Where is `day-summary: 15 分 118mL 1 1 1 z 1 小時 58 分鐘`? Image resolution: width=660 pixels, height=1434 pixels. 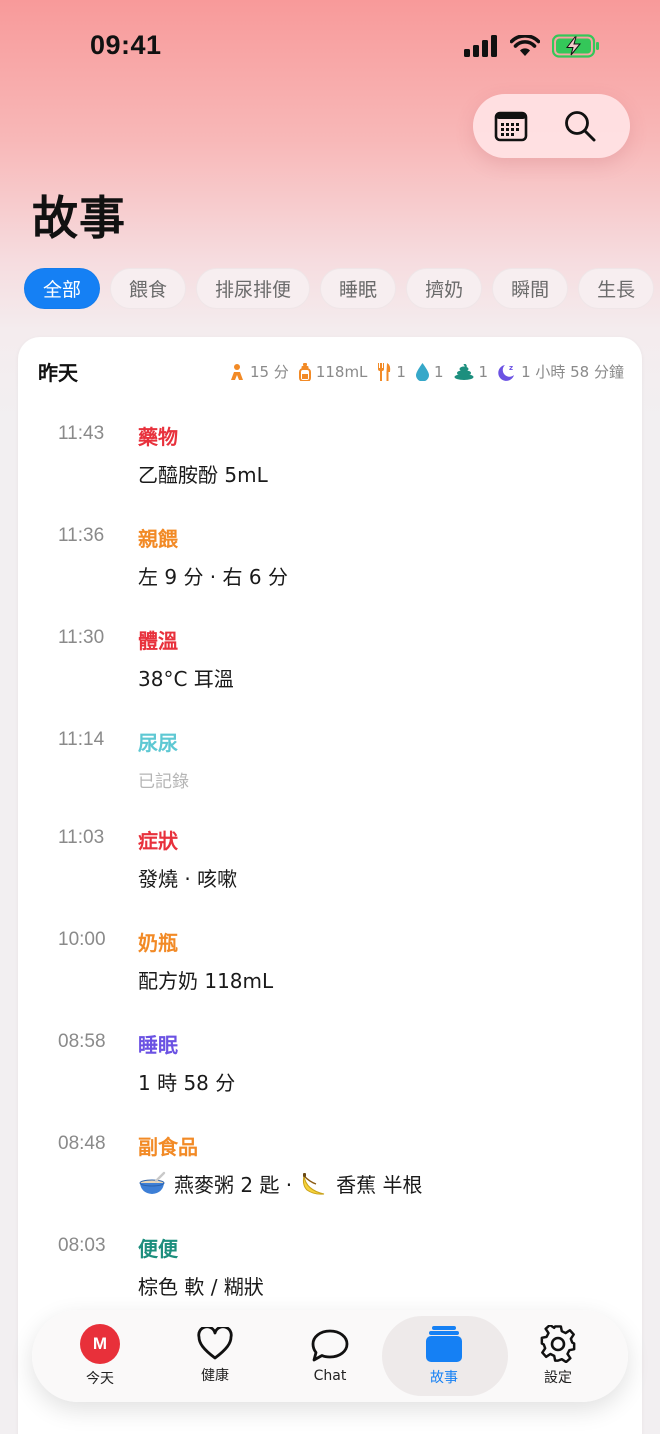
day-summary: 15 分 118mL 1 1 1 z 1 小時 58 分鐘 is located at coordinates (426, 371).